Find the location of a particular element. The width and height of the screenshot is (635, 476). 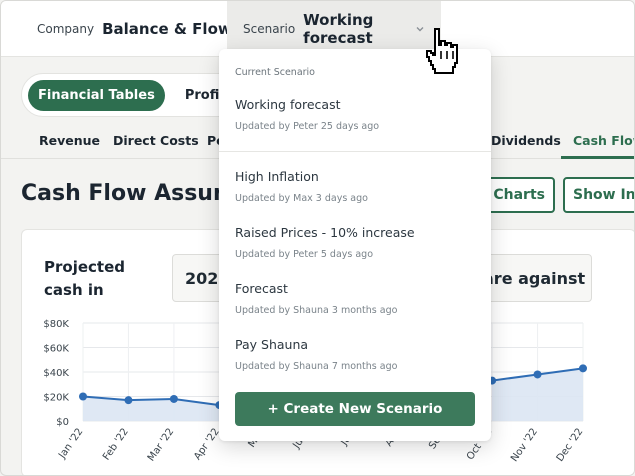

y-tick-label: $60K is located at coordinates (56, 349).